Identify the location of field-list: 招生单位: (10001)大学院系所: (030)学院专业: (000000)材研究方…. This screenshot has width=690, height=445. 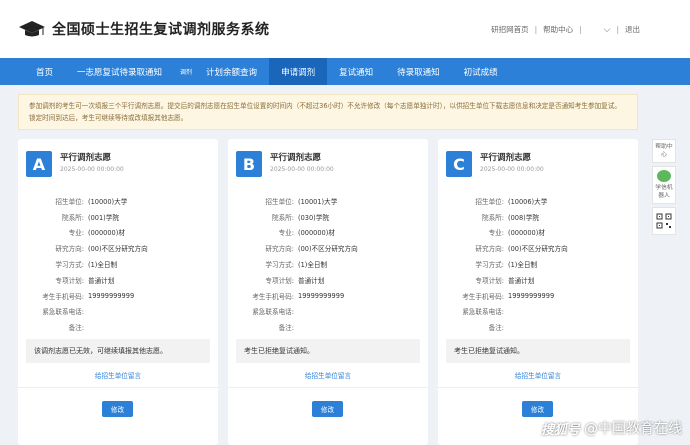
(328, 264).